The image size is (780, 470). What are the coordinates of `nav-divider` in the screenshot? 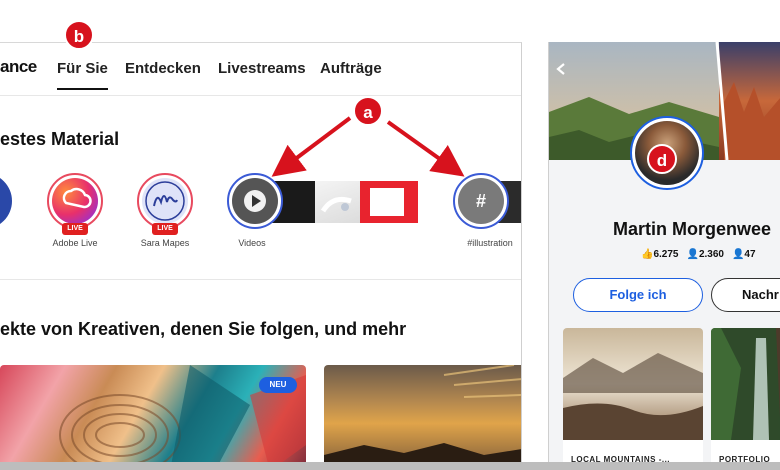 It's located at (260, 95).